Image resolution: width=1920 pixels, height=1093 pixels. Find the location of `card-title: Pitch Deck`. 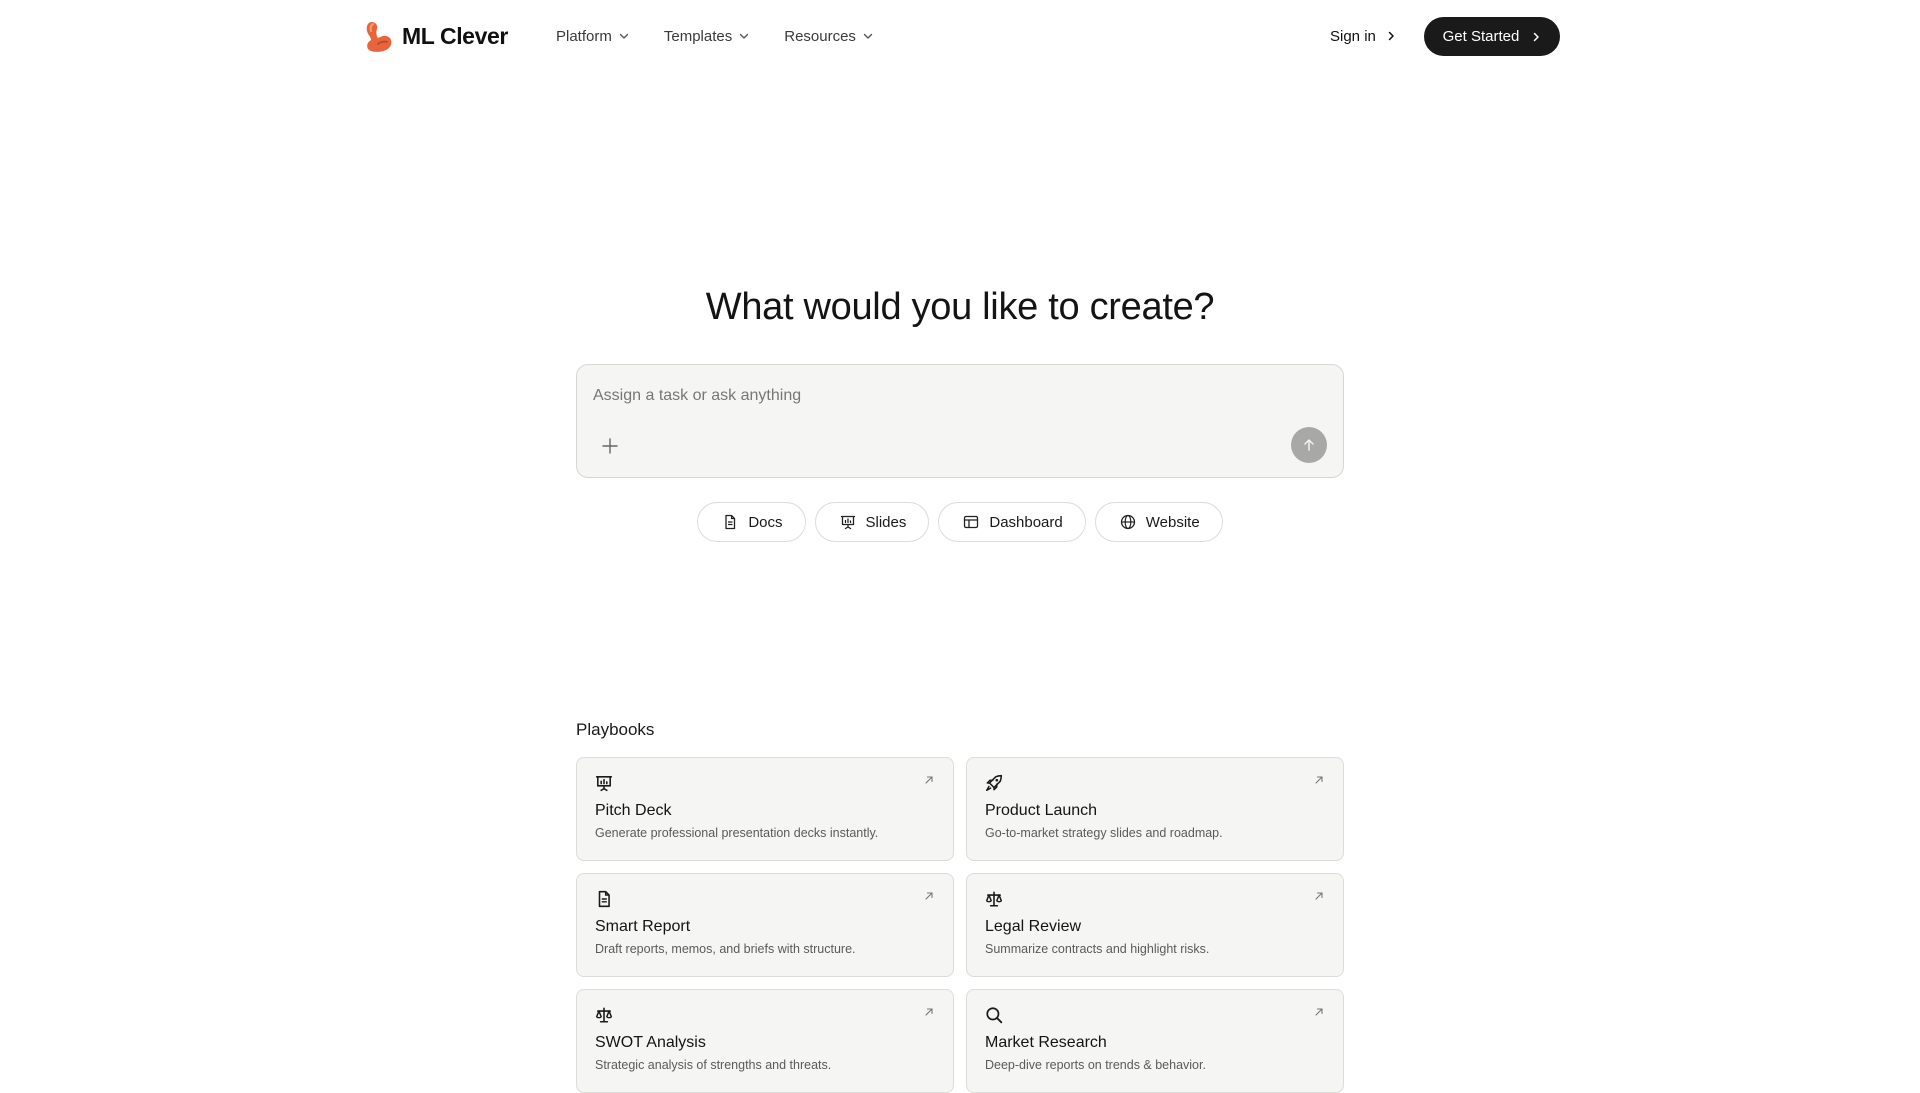

card-title: Pitch Deck is located at coordinates (633, 810).